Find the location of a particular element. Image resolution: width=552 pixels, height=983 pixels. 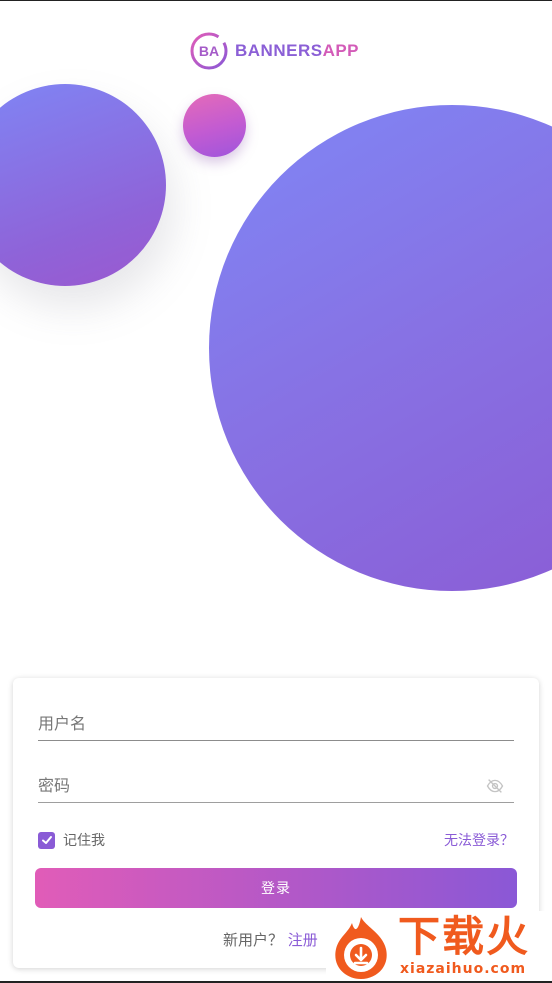

watermark-url: xiazaihuo.com is located at coordinates (463, 969).